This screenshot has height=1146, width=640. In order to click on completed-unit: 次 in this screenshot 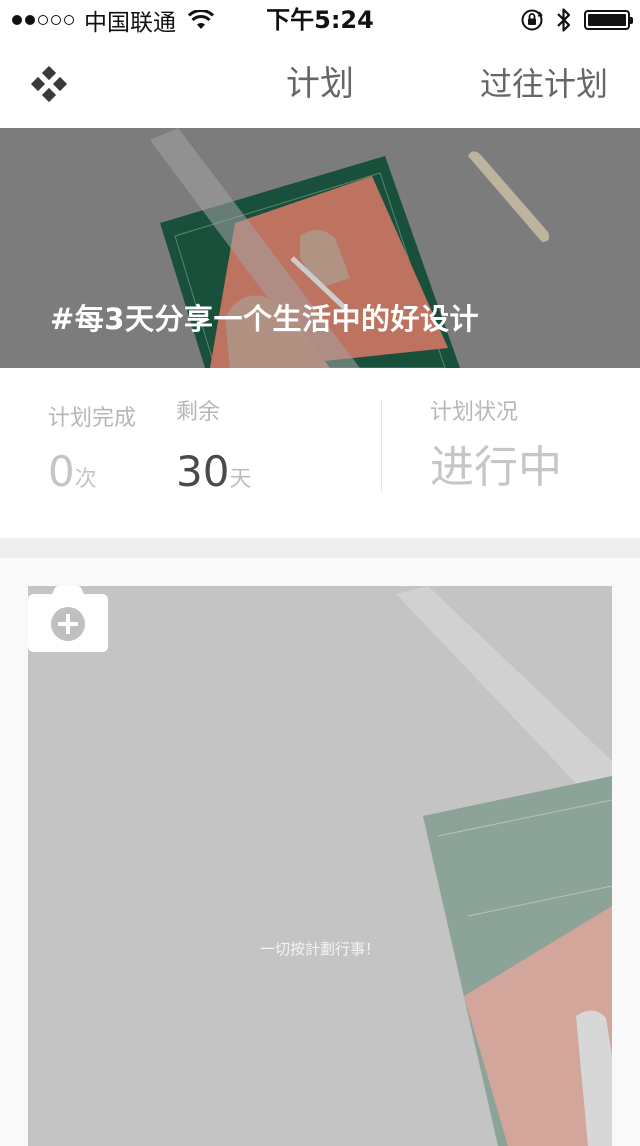, I will do `click(85, 479)`.